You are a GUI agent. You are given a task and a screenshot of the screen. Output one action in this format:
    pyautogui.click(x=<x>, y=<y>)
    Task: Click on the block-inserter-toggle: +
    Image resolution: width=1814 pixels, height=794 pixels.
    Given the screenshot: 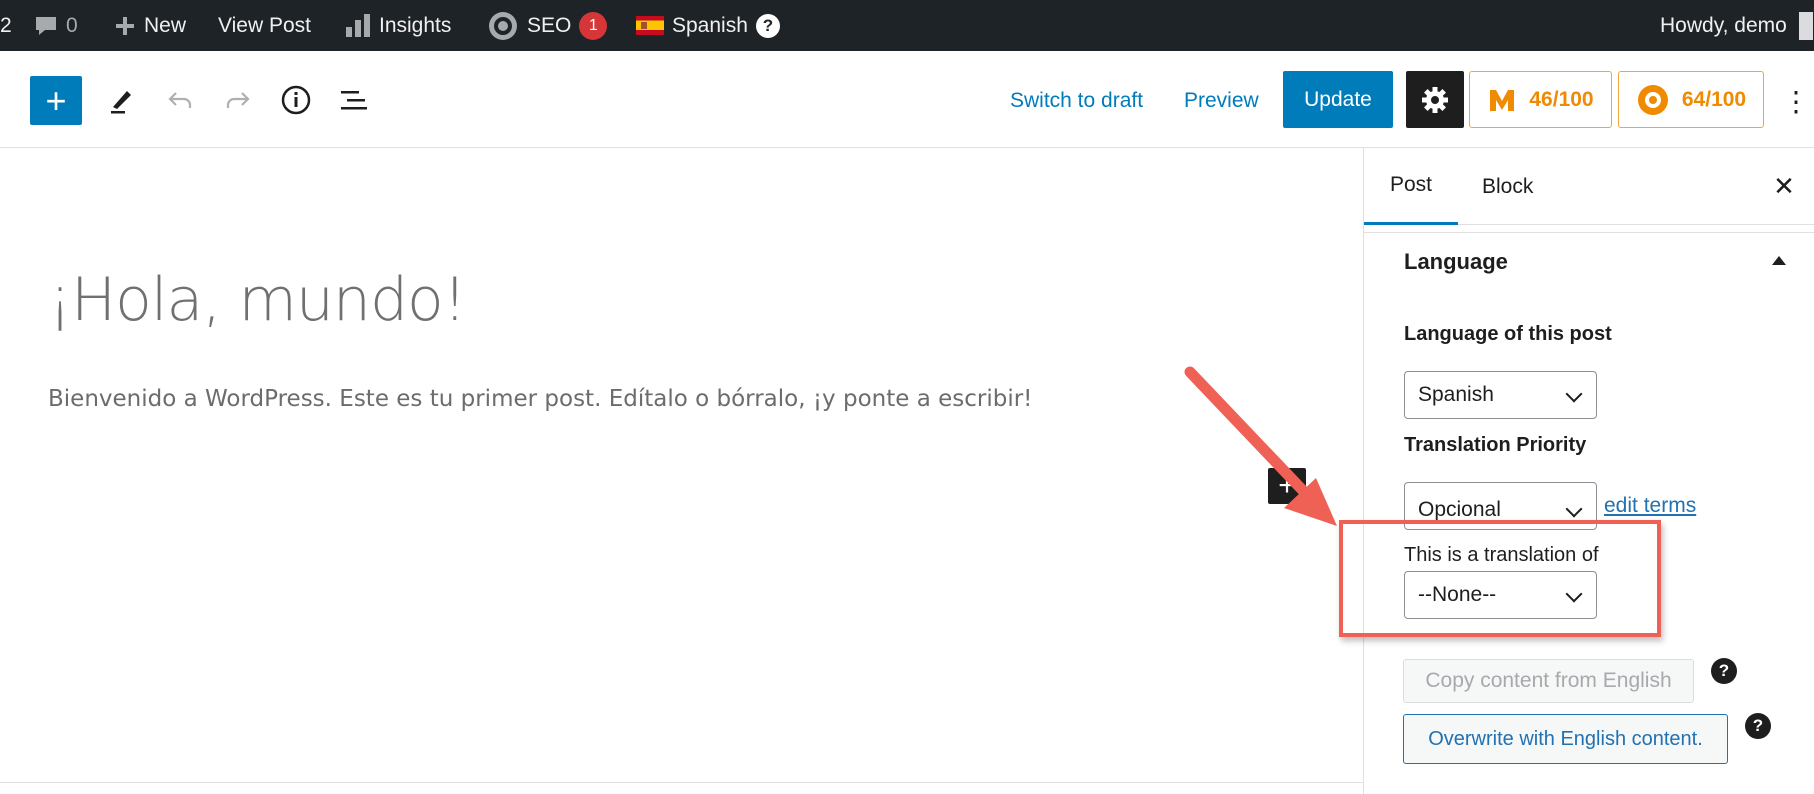 What is the action you would take?
    pyautogui.click(x=56, y=100)
    